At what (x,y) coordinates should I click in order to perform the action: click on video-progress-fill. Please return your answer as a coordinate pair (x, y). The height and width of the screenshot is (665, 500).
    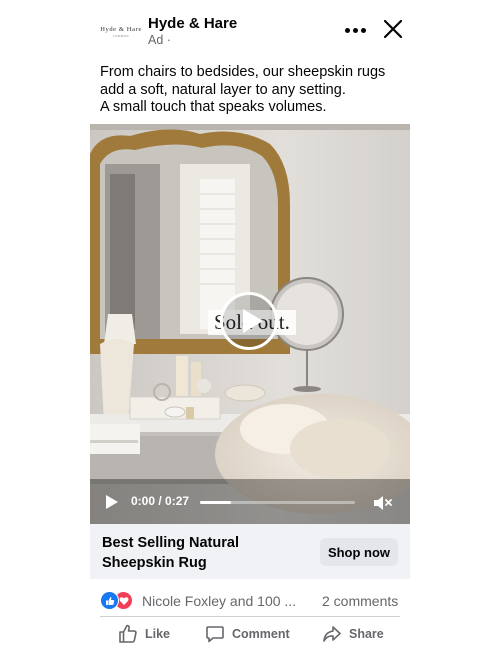
    Looking at the image, I should click on (215, 502).